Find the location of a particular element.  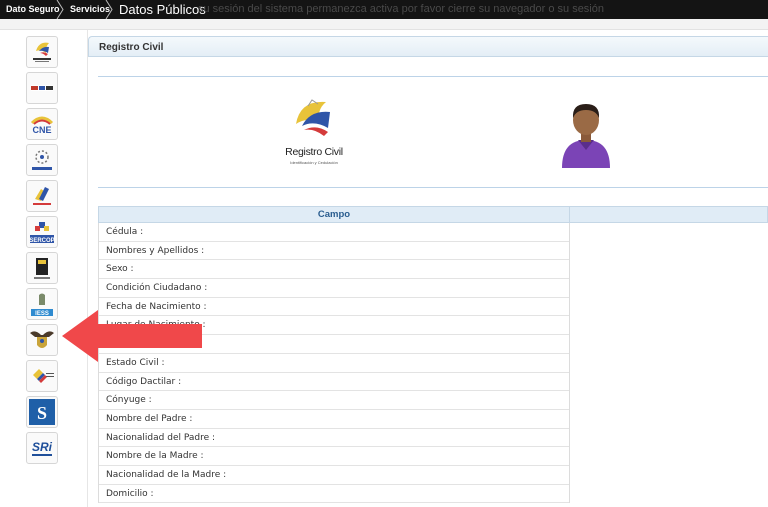

logo-text: Registro Civil is located at coordinates (314, 152).